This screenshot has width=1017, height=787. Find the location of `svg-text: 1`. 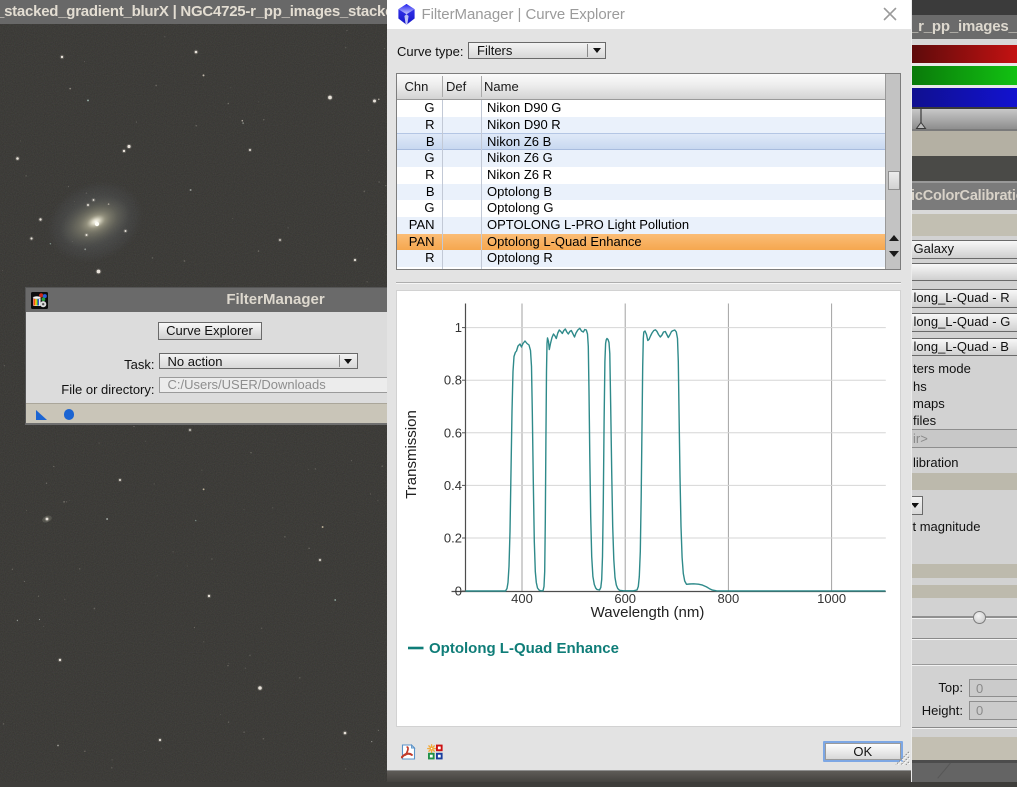

svg-text: 1 is located at coordinates (457, 327).